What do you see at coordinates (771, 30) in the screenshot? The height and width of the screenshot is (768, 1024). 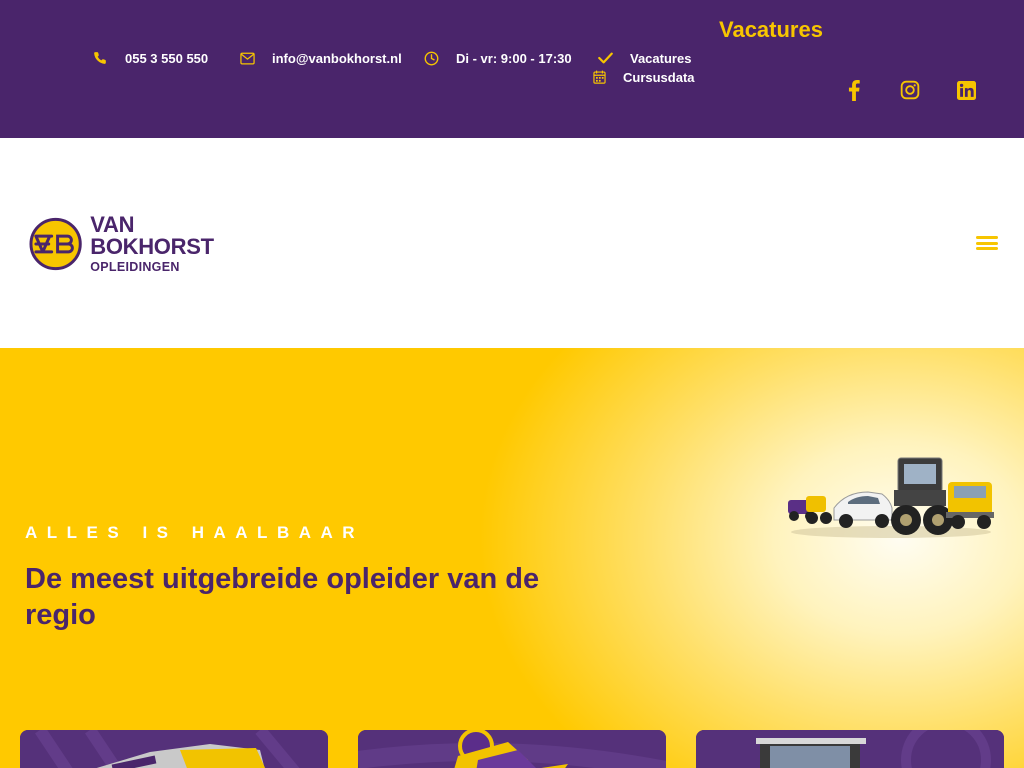 I see `vacatures-heading-link: Vacatures` at bounding box center [771, 30].